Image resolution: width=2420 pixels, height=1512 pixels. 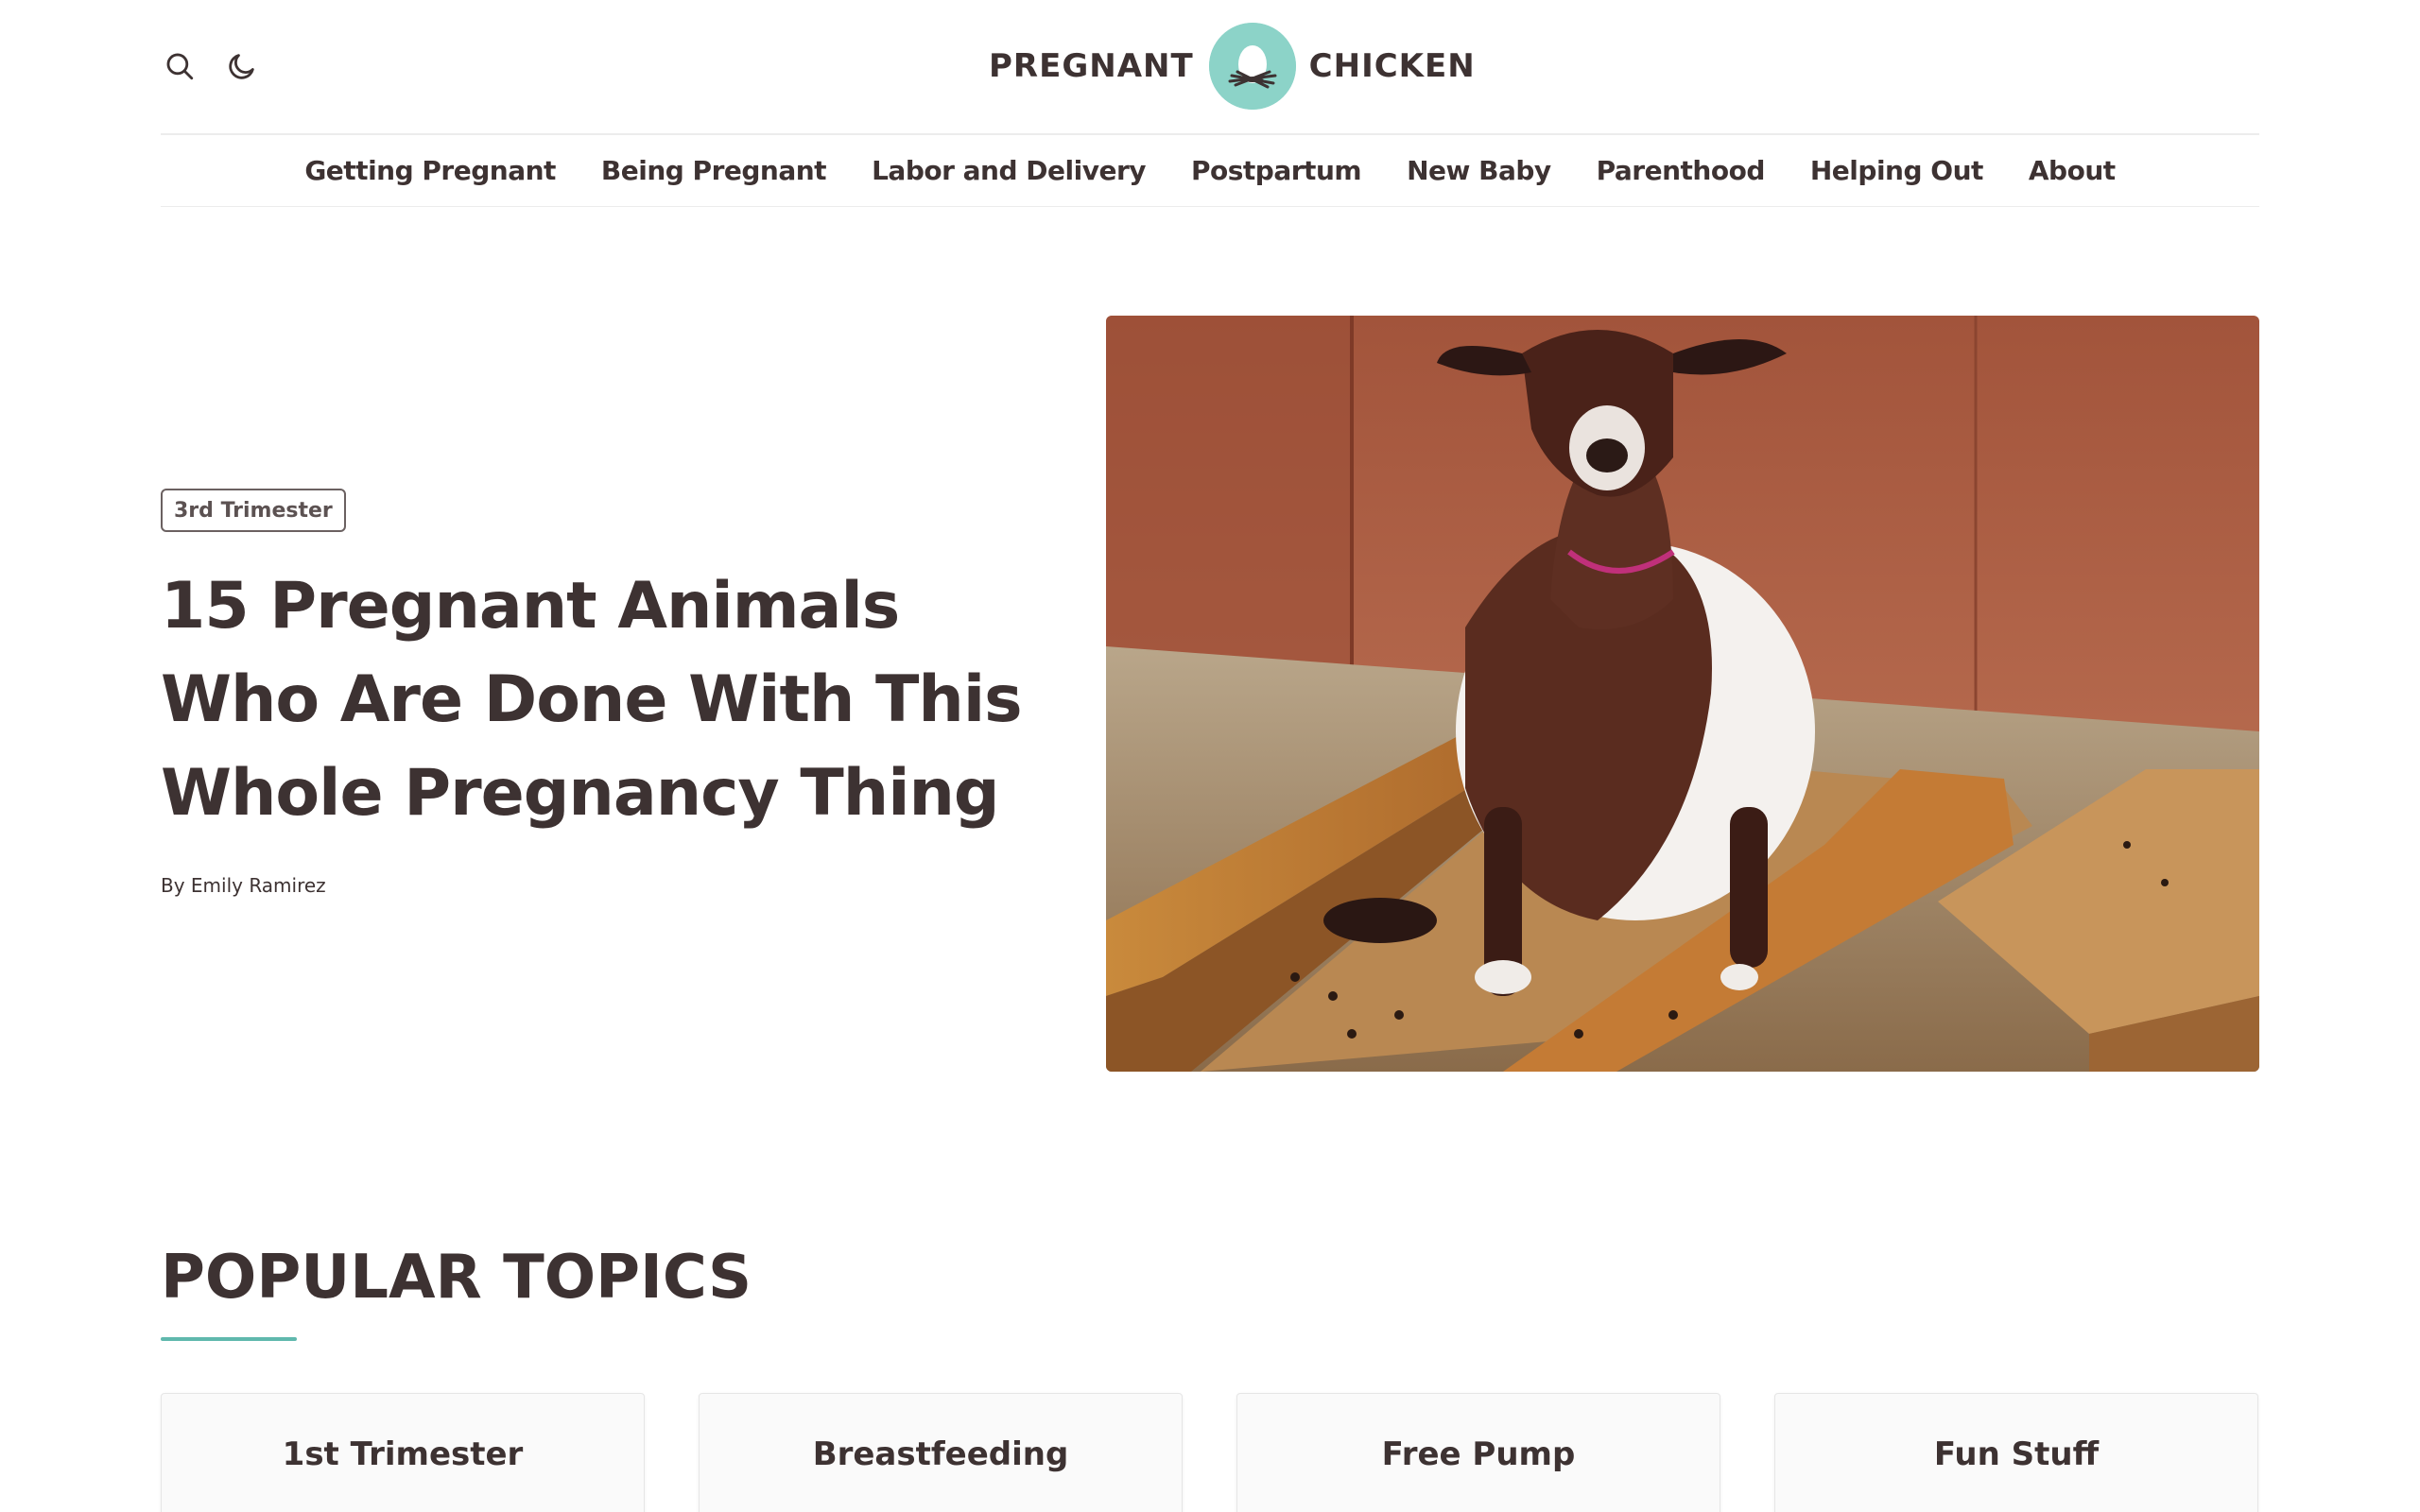 I want to click on nav-item-labor-and-delivery: Labor and Delivery, so click(x=1008, y=170).